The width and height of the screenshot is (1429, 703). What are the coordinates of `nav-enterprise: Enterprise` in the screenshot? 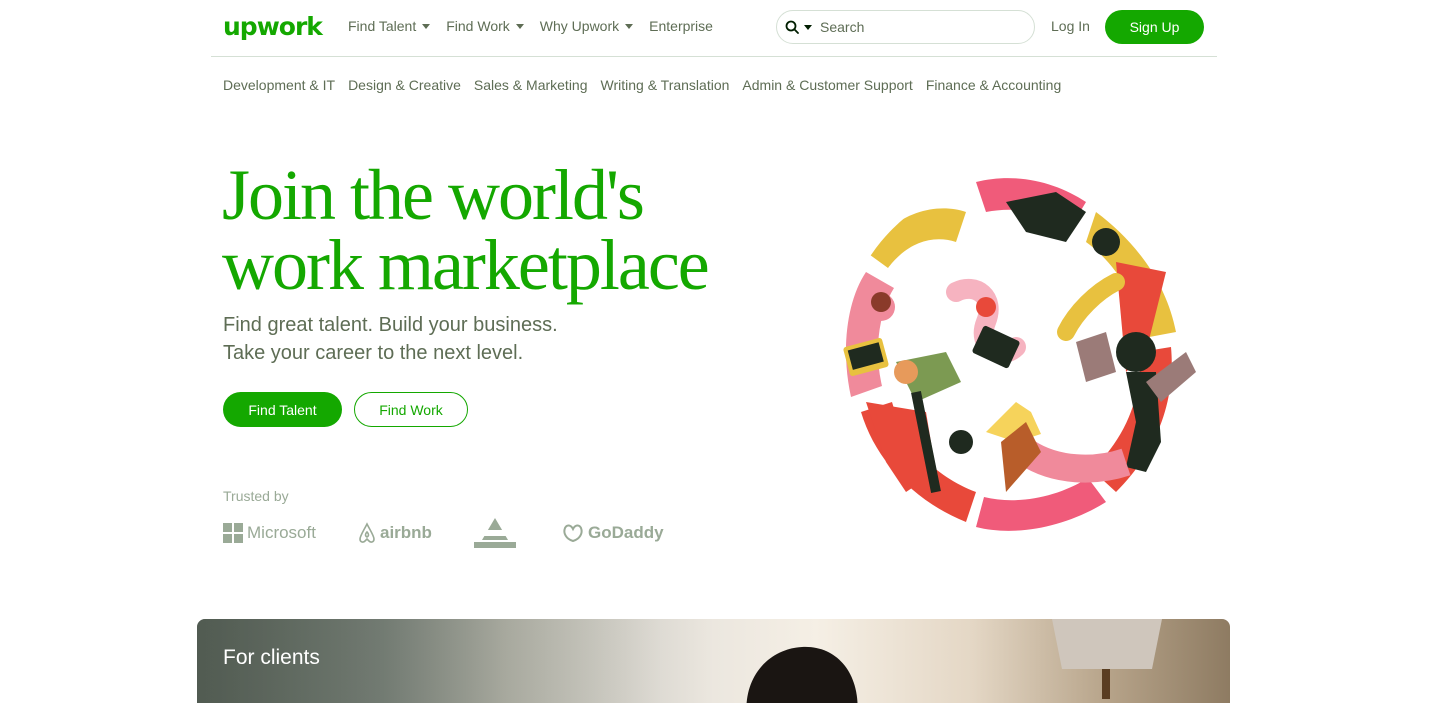 It's located at (681, 26).